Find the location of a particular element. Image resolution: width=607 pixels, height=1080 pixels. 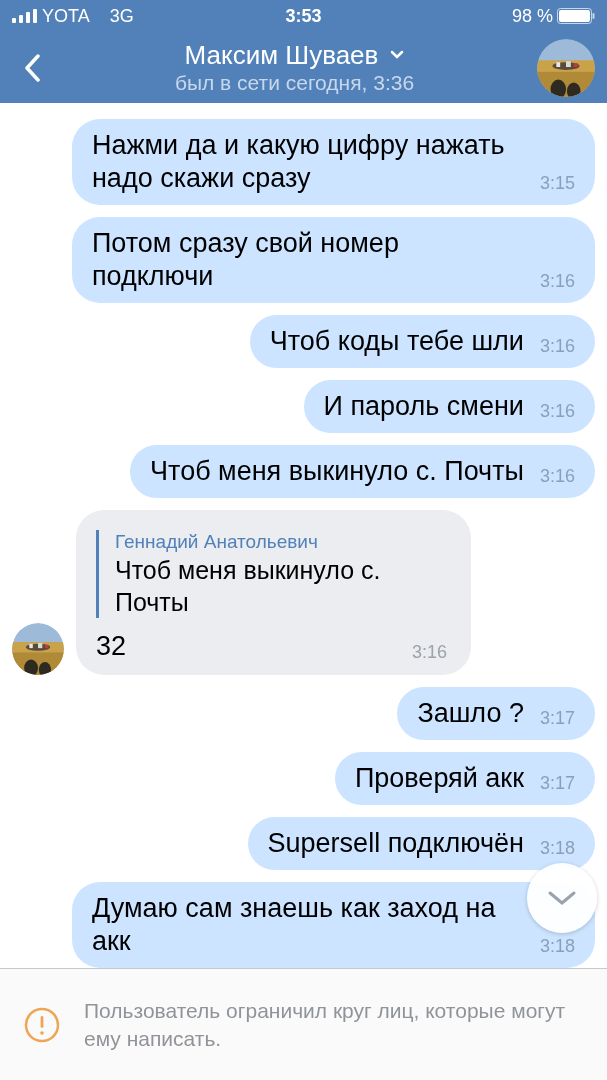

warning-icon is located at coordinates (42, 1024).